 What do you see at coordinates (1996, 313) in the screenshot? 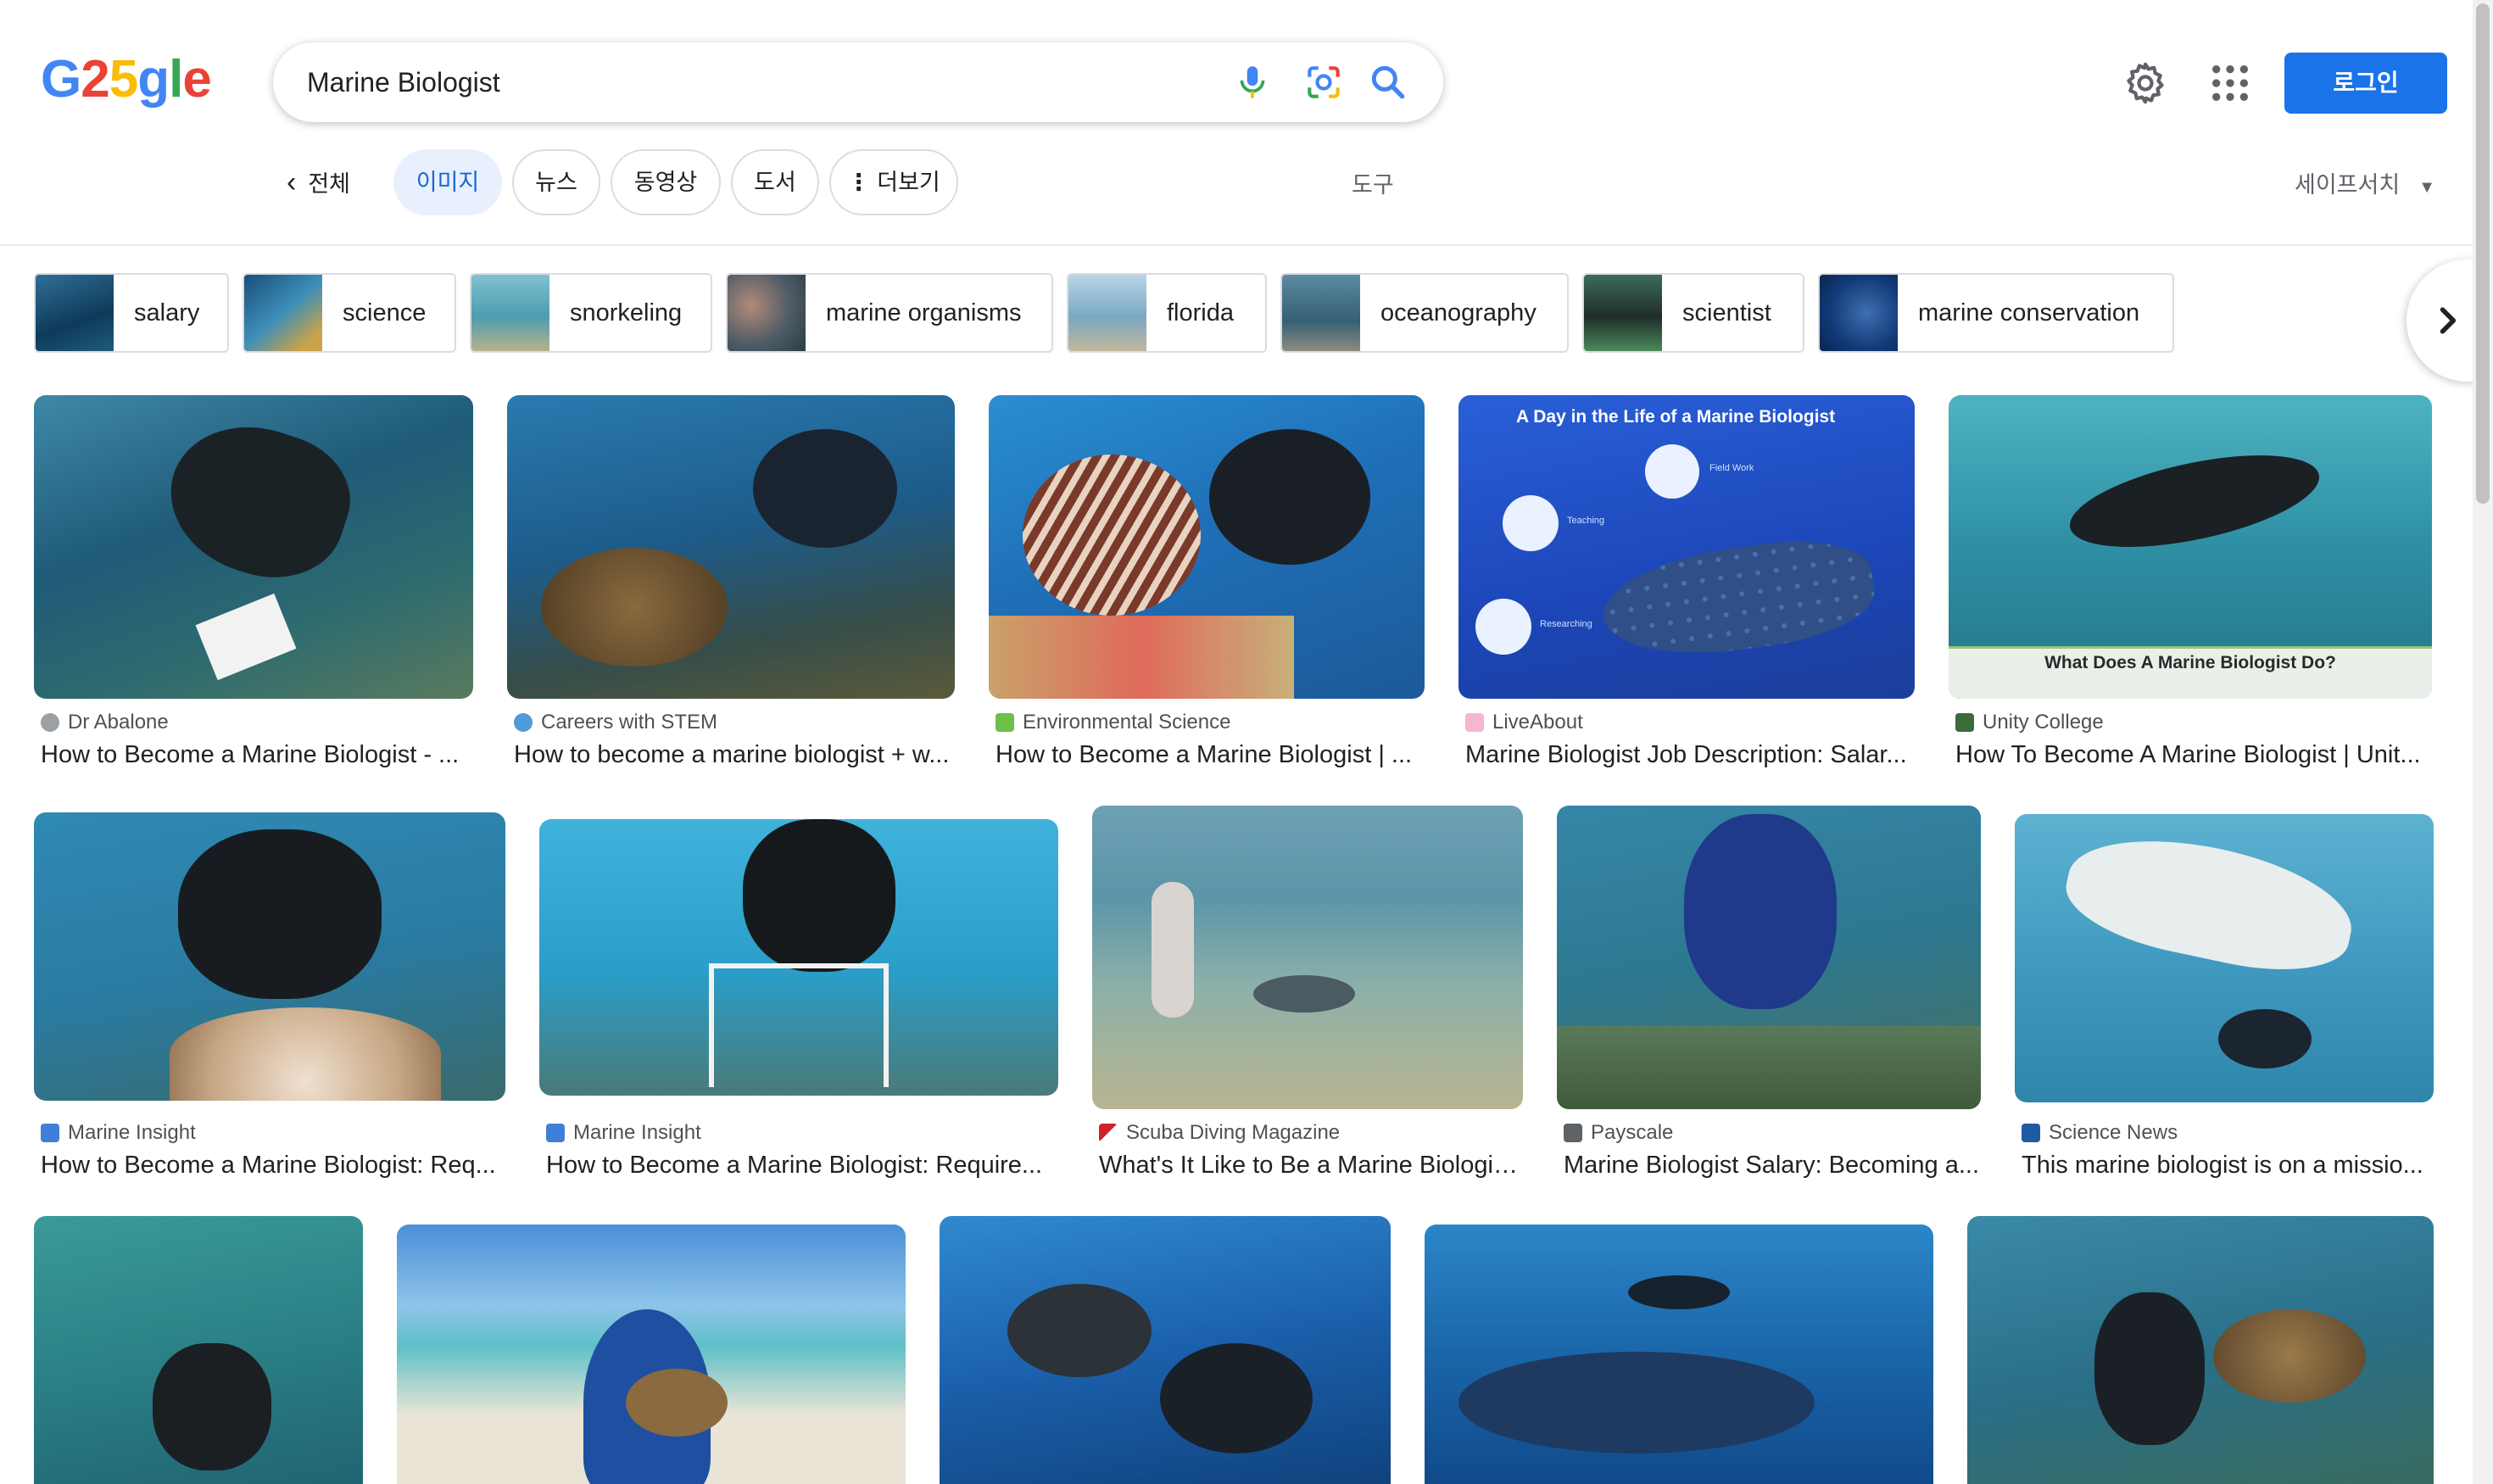
I see `chip-marine-conservation: marine conservation` at bounding box center [1996, 313].